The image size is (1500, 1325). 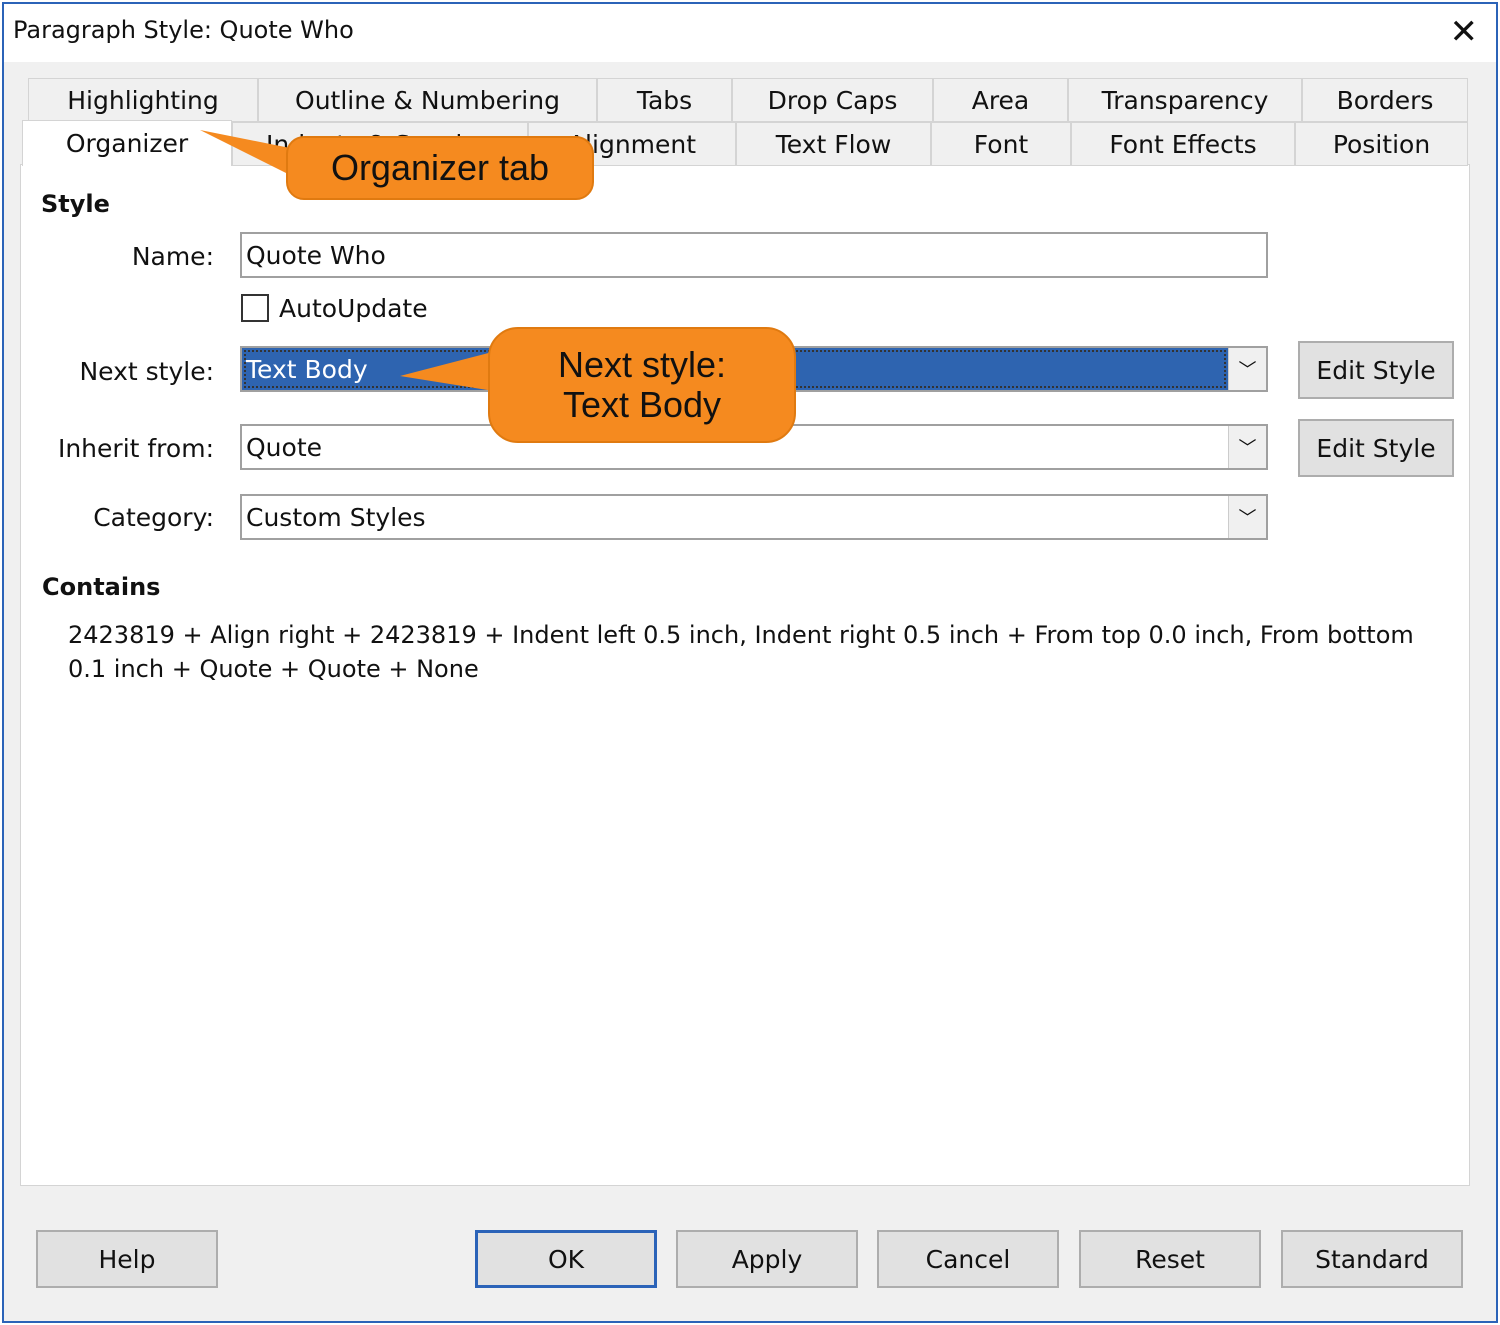 What do you see at coordinates (250, 155) in the screenshot?
I see `organizer-callout-pointer` at bounding box center [250, 155].